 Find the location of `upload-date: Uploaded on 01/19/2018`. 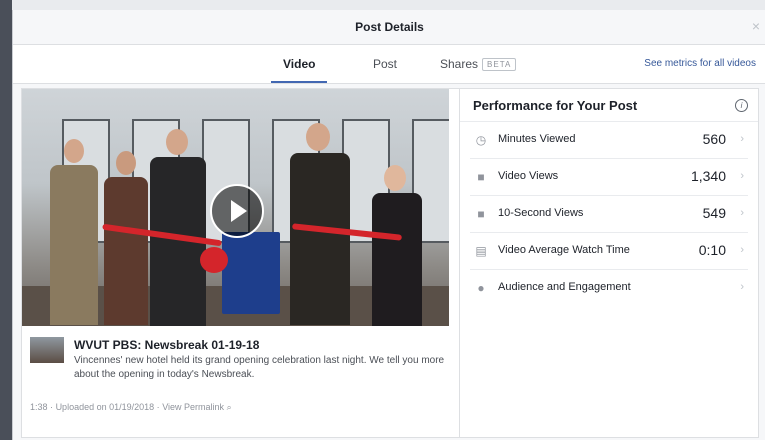

upload-date: Uploaded on 01/19/2018 is located at coordinates (105, 407).